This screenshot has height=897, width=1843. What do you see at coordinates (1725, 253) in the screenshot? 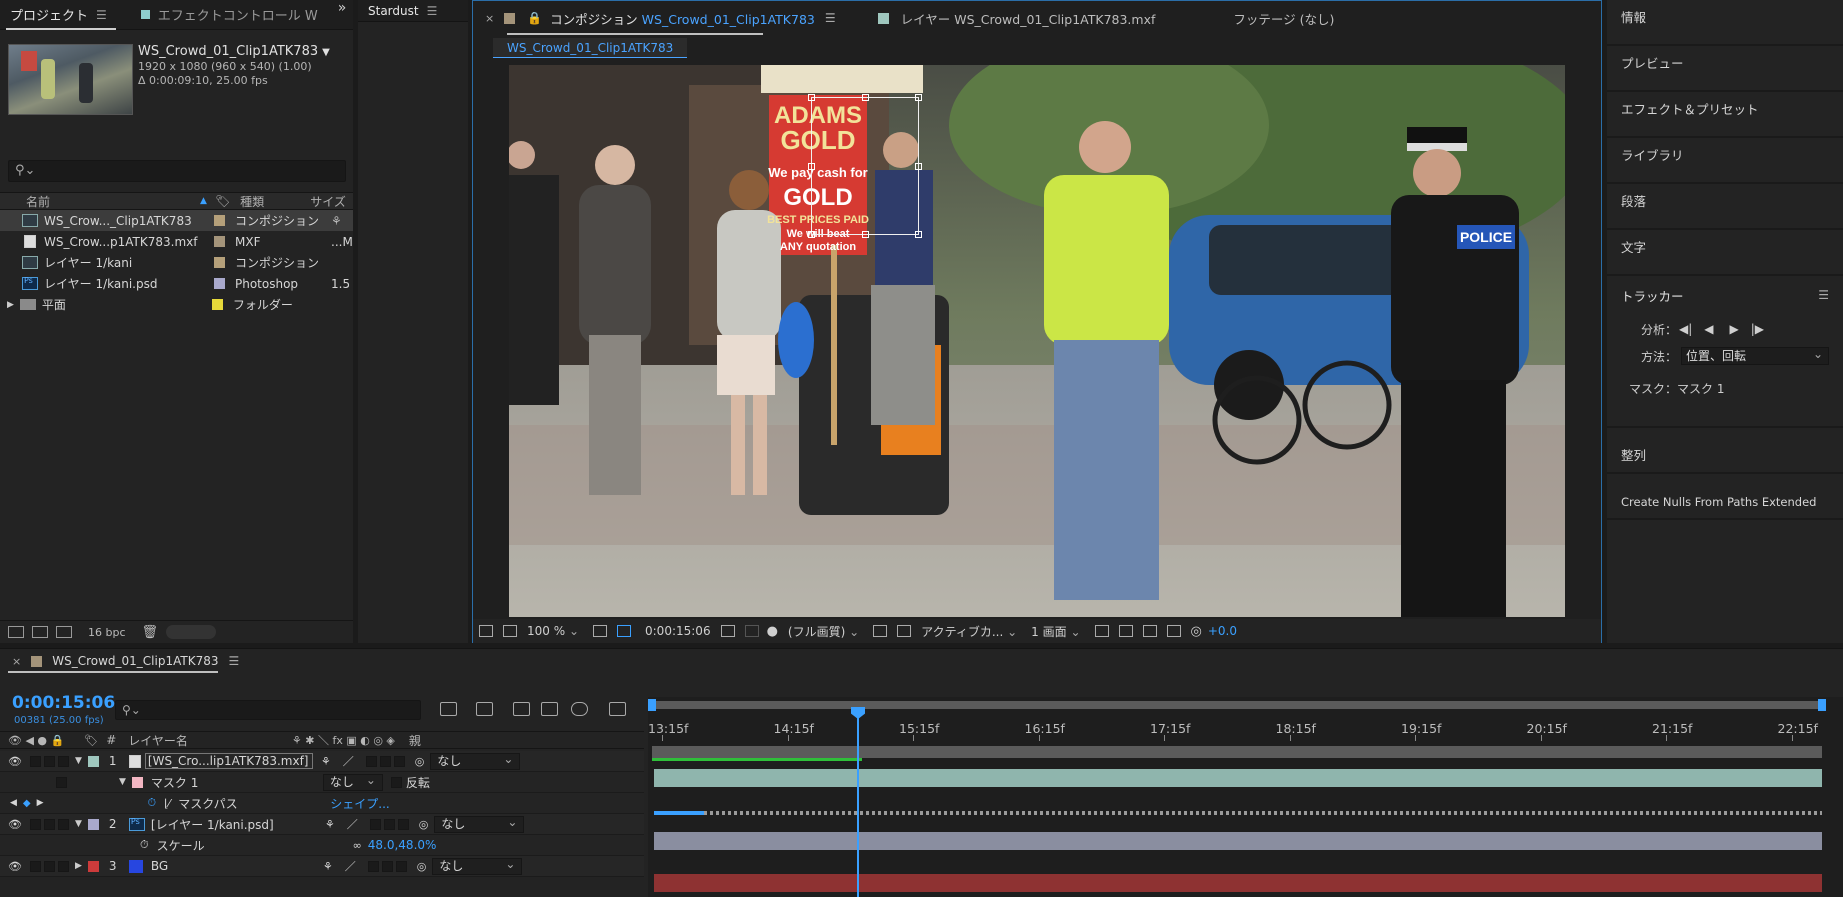
I see `panel-character: 文字` at bounding box center [1725, 253].